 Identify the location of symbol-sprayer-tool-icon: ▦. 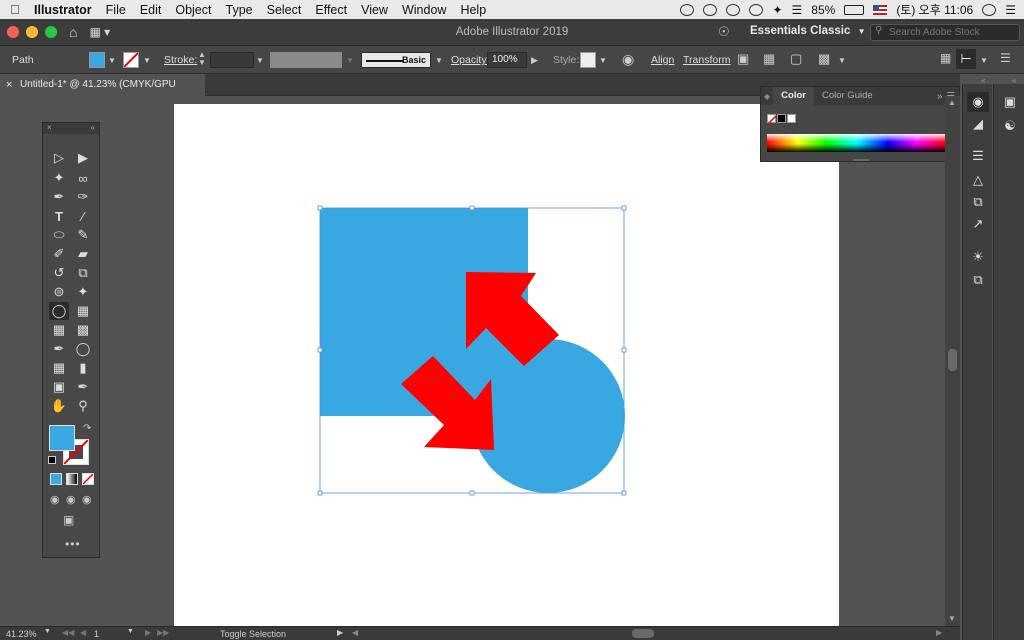
(59, 368).